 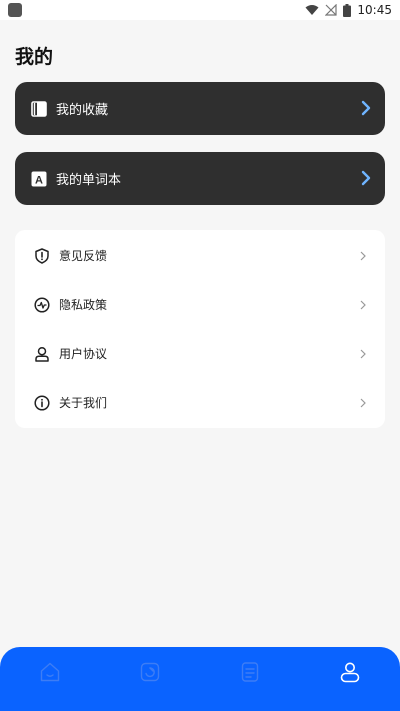 What do you see at coordinates (200, 10) in the screenshot?
I see `status-bar: 10:45` at bounding box center [200, 10].